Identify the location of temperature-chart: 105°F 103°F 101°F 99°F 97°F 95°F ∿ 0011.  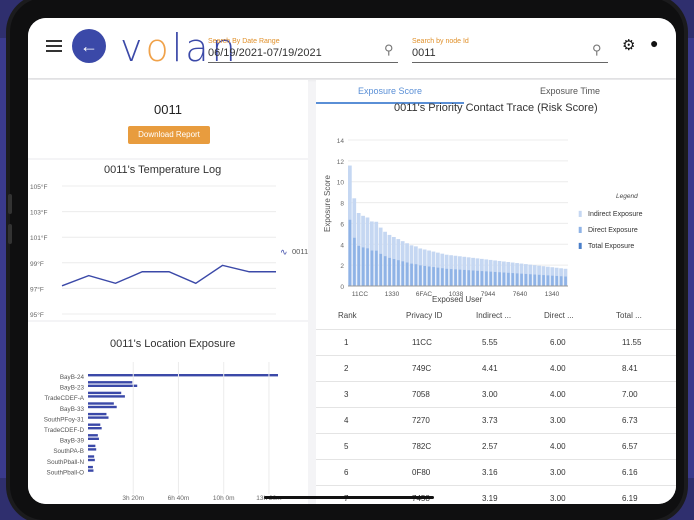
(169, 251).